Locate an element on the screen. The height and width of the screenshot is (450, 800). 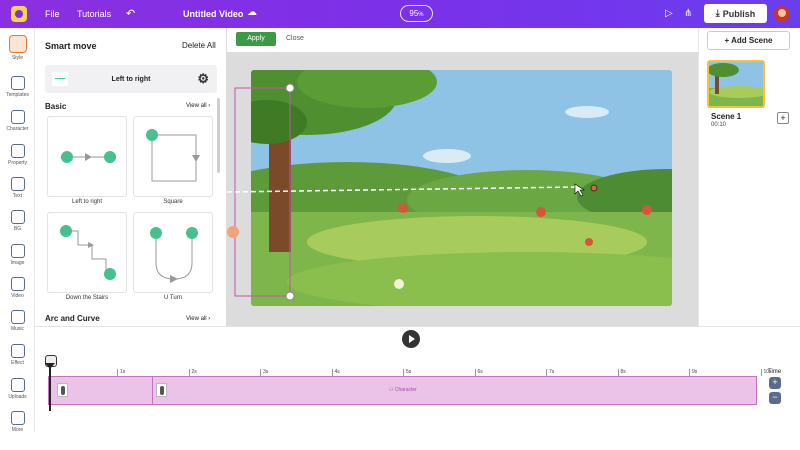
preview-play-icon: ▷ is located at coordinates (669, 13).